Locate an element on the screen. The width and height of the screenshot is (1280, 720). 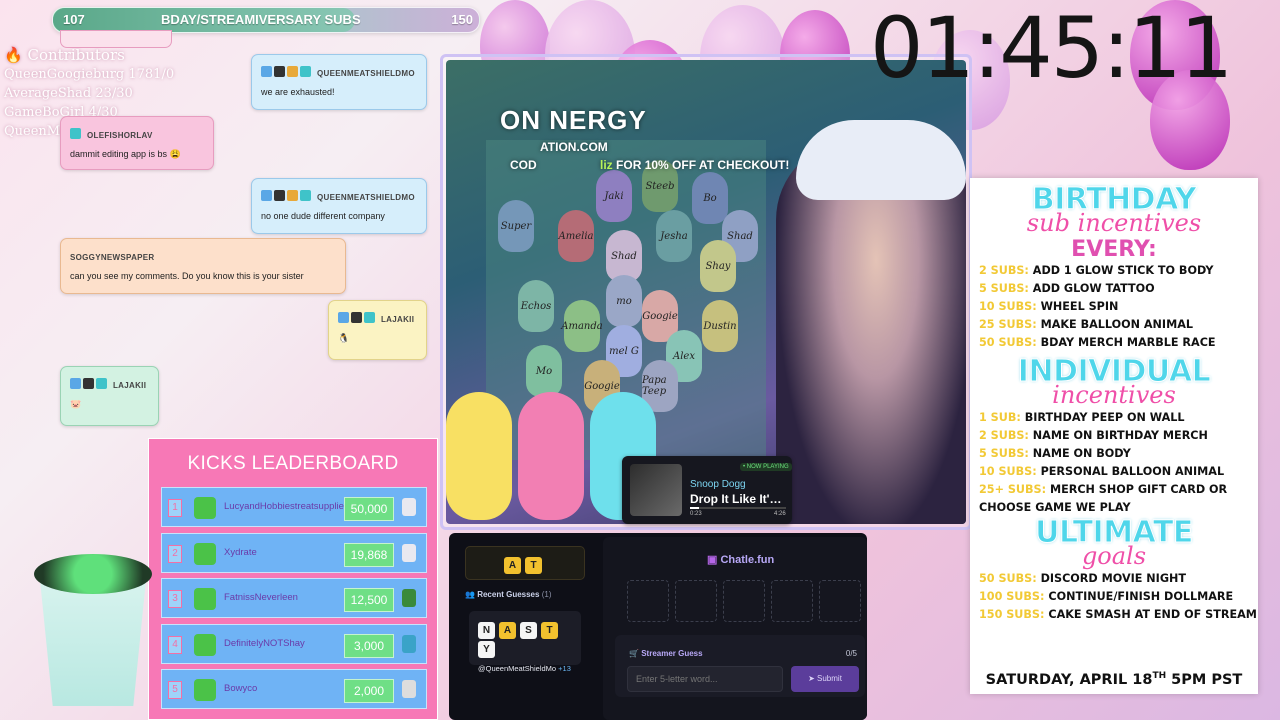
incentive-row: 50 SUBS: BDAY MERCH MARBLE RACE is located at coordinates (1114, 343).